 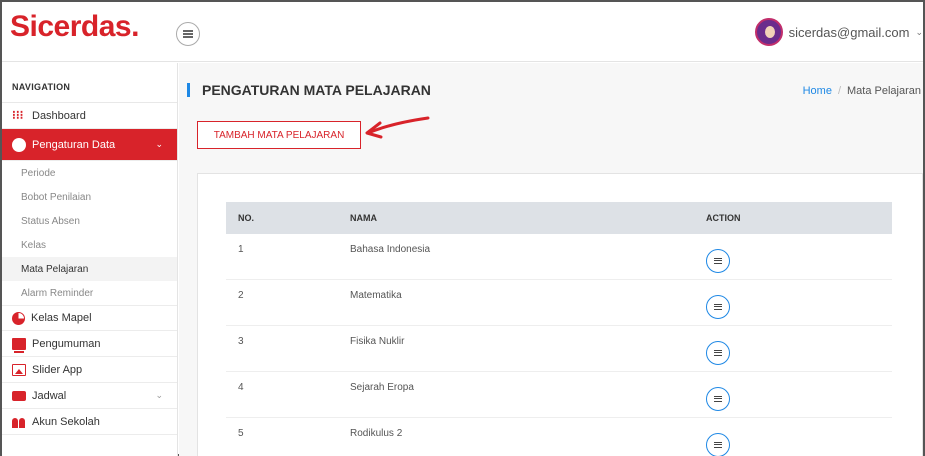 I want to click on arrow-annotation-icon, so click(x=397, y=127).